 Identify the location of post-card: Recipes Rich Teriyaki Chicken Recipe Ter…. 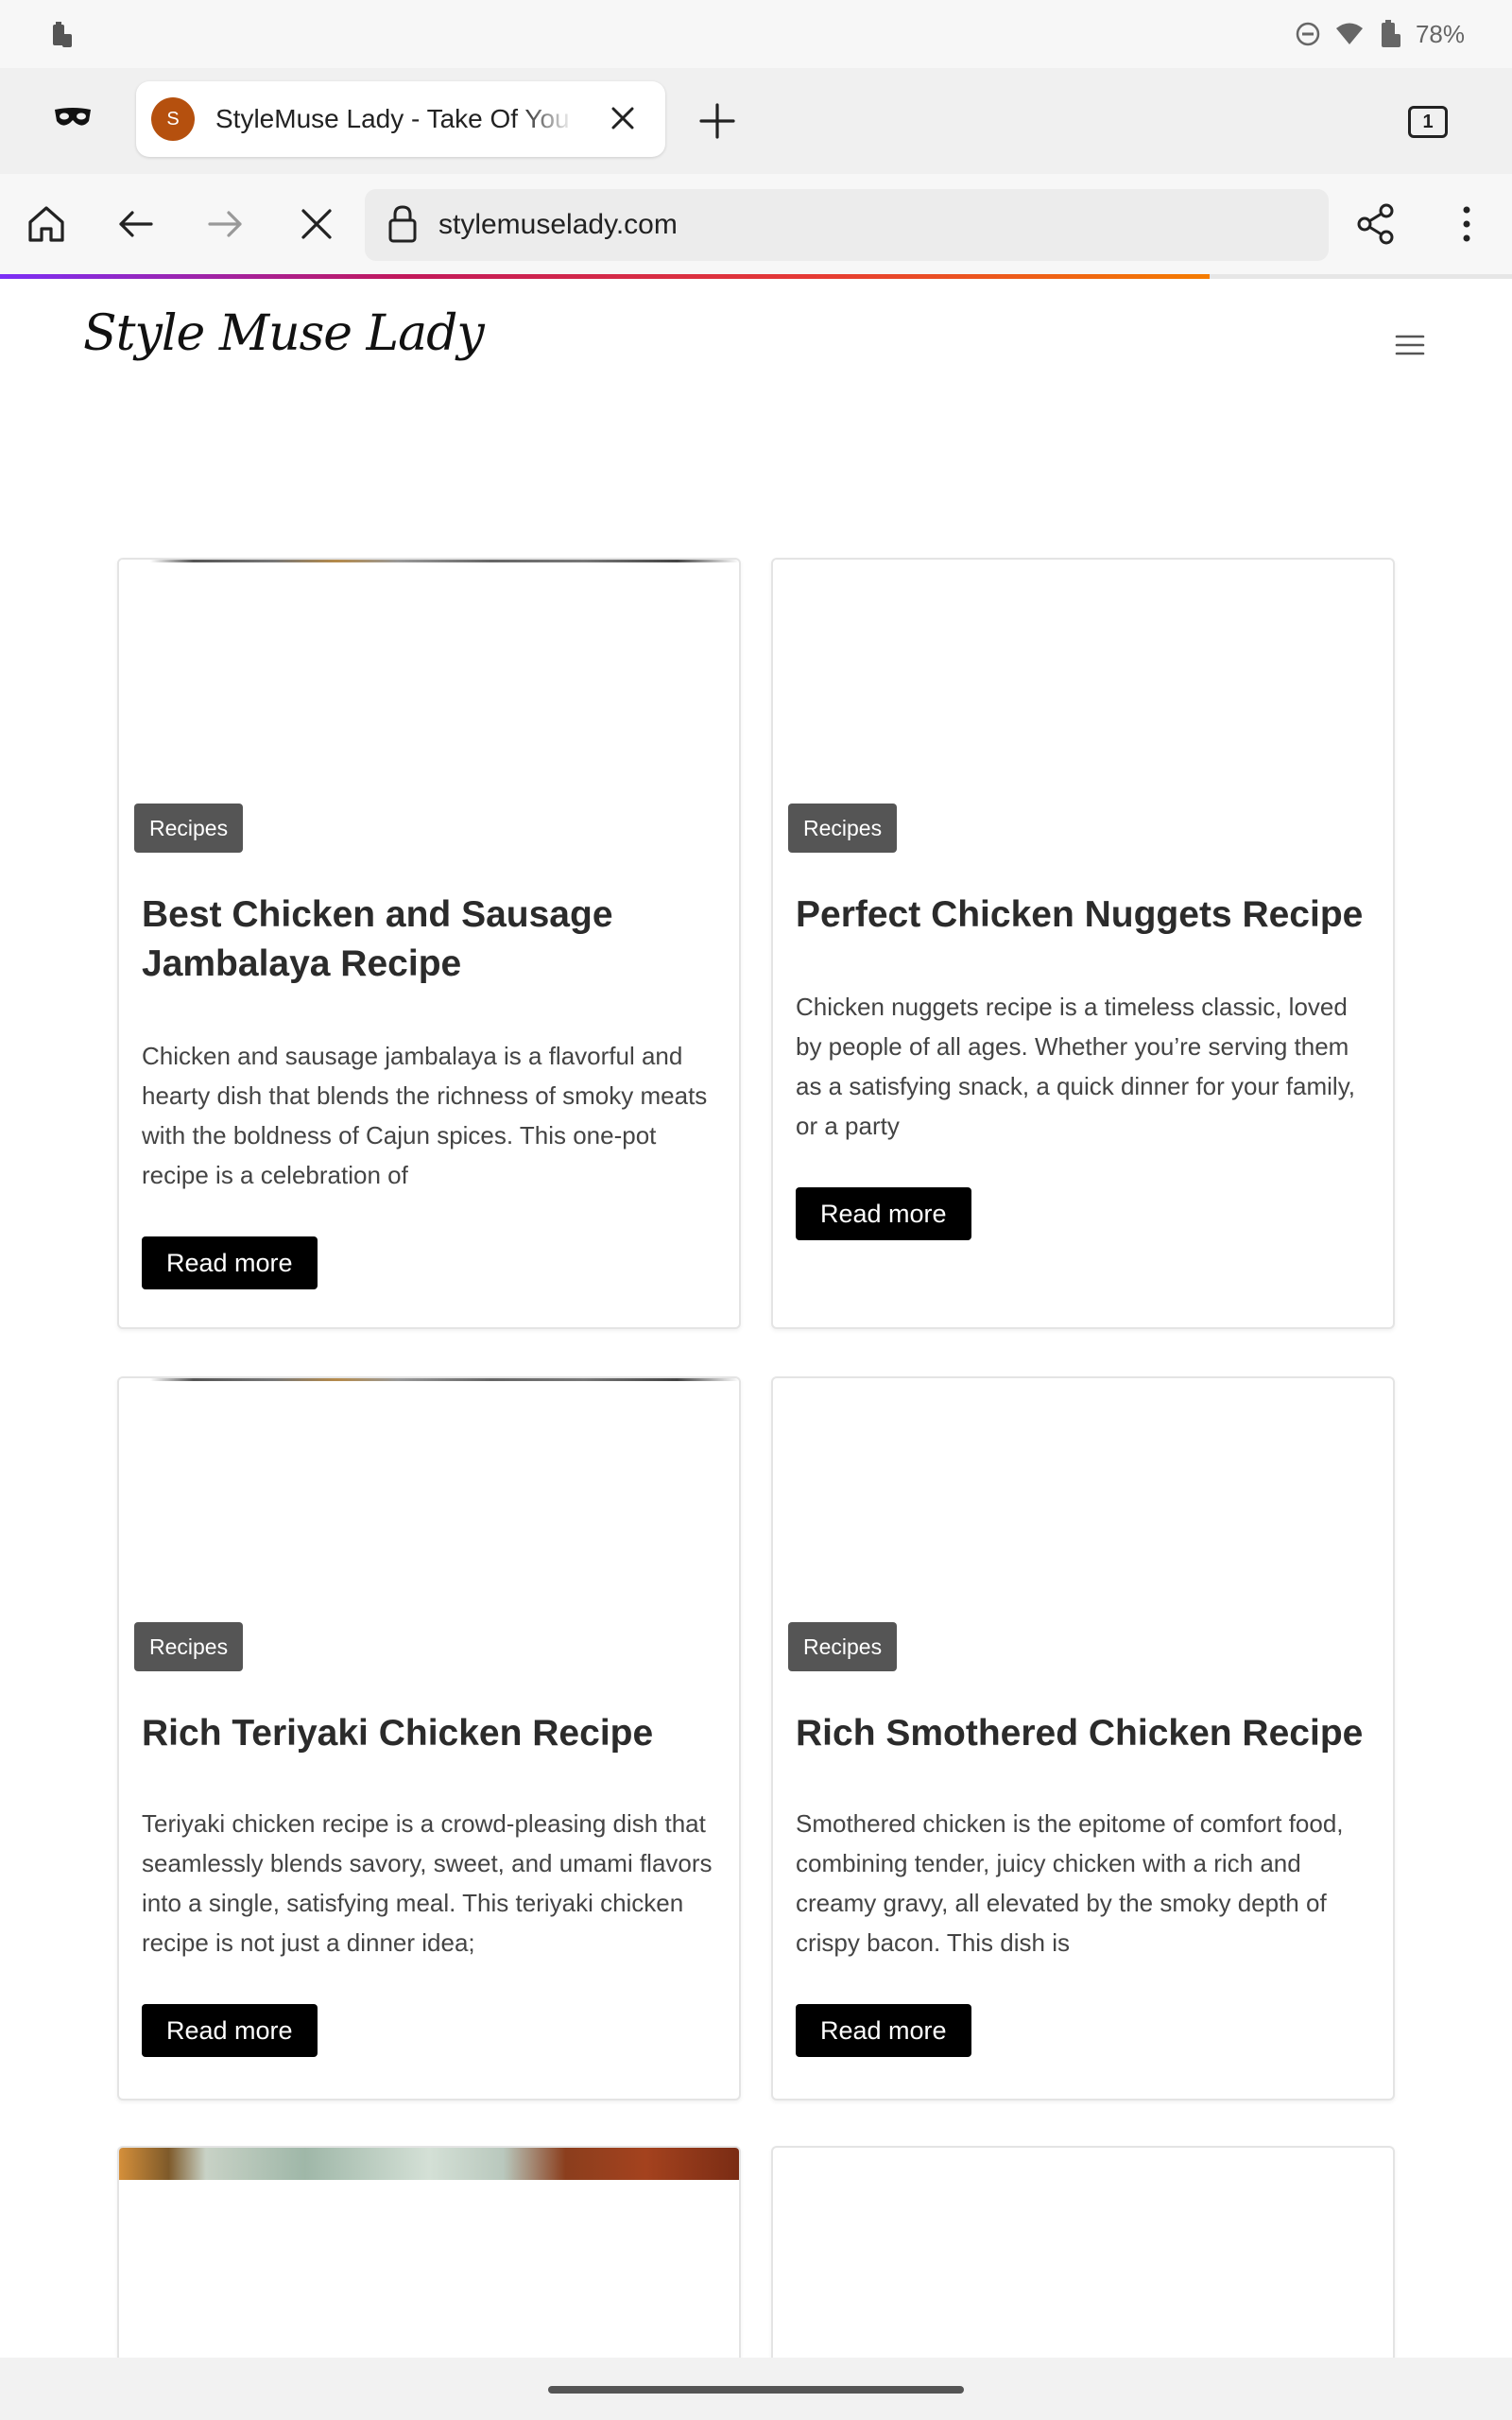
(429, 1738).